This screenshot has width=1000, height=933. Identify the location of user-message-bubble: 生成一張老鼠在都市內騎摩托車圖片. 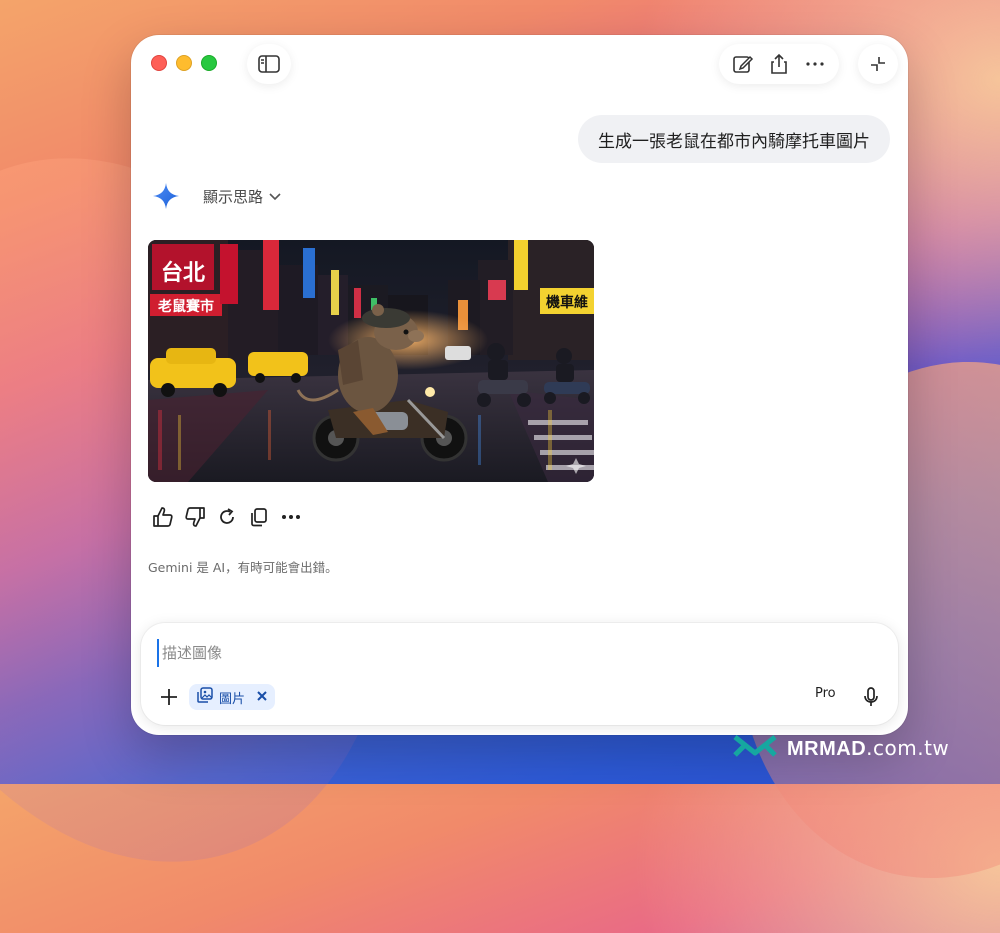
(734, 139).